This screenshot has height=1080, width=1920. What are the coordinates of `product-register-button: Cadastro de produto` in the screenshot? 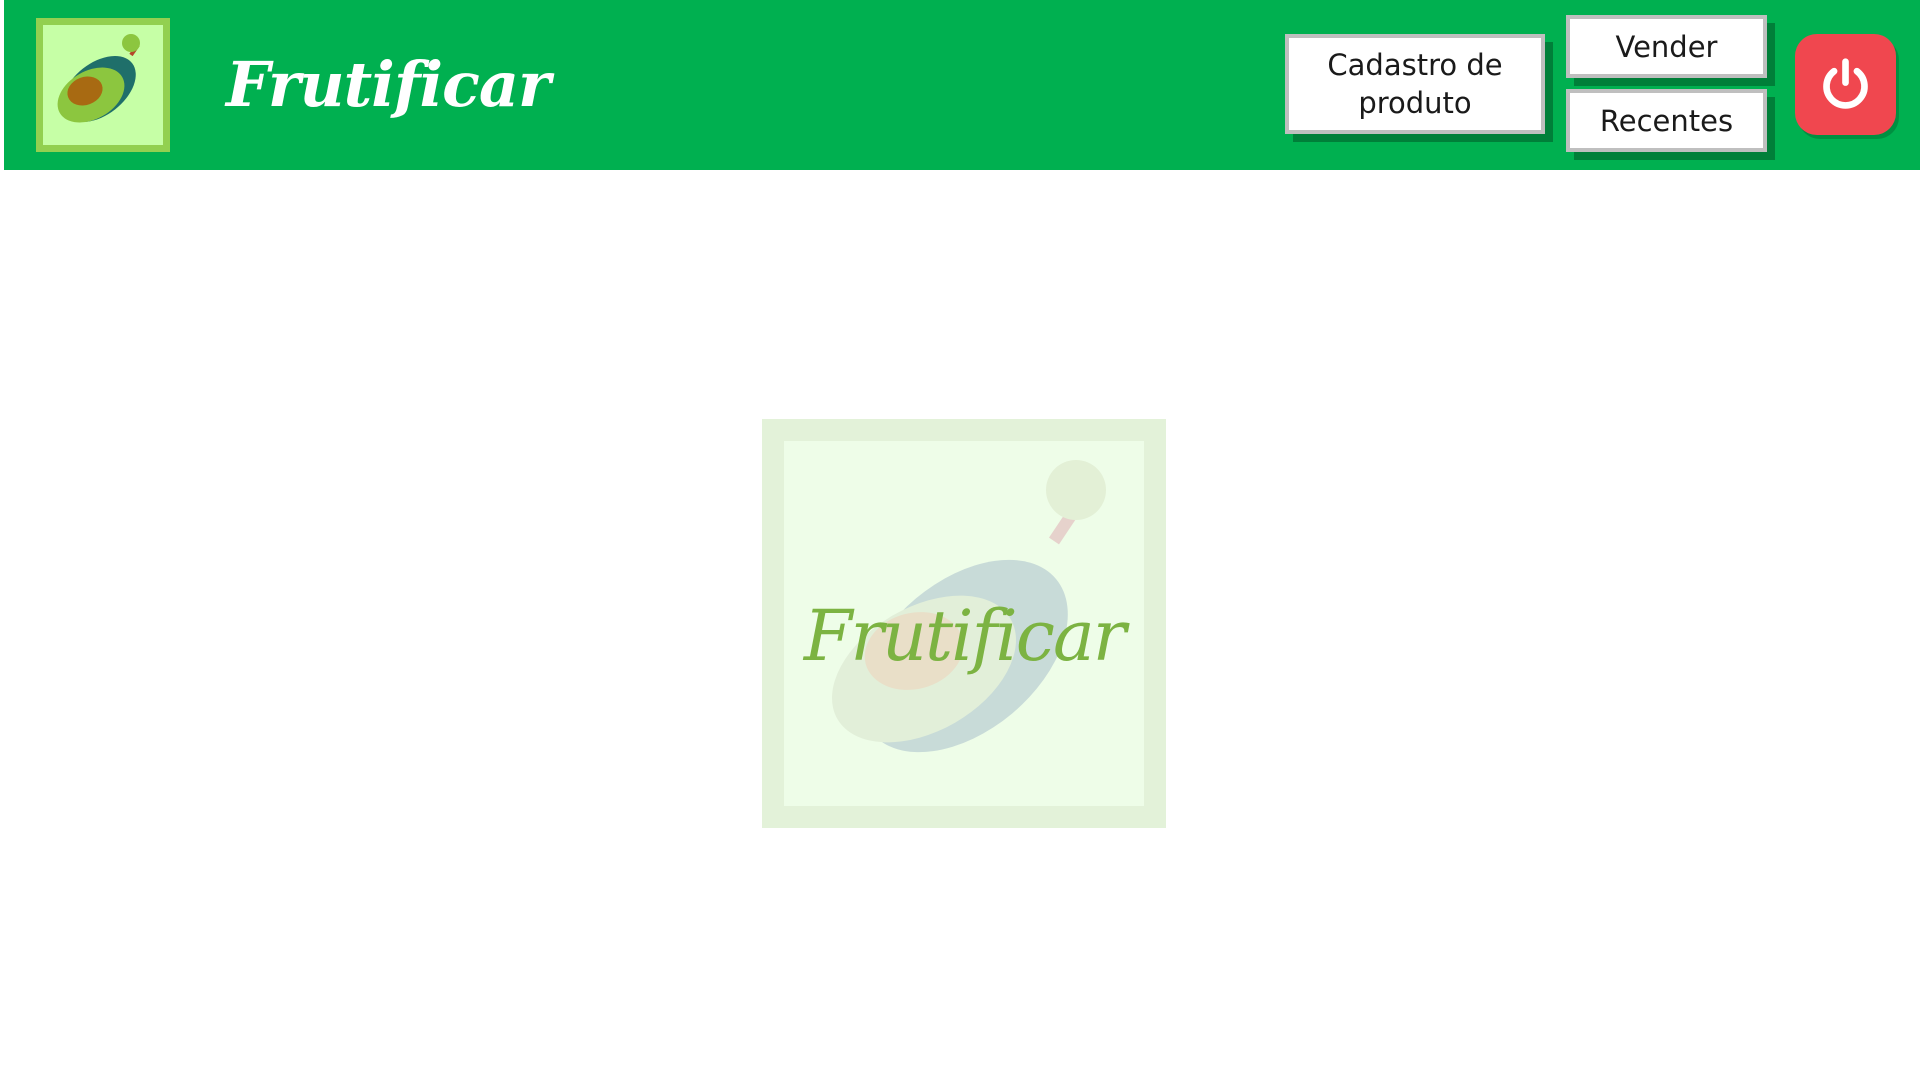 It's located at (1415, 84).